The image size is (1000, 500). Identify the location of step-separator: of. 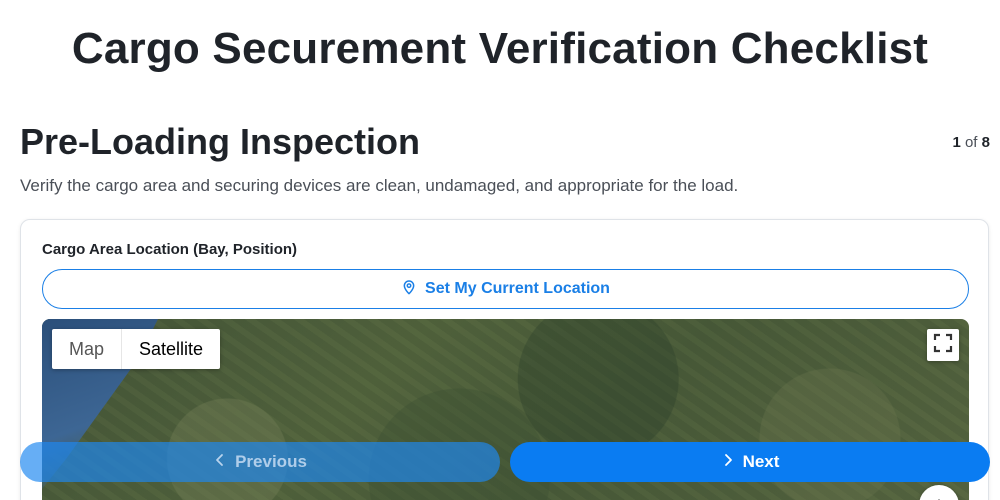
(971, 142).